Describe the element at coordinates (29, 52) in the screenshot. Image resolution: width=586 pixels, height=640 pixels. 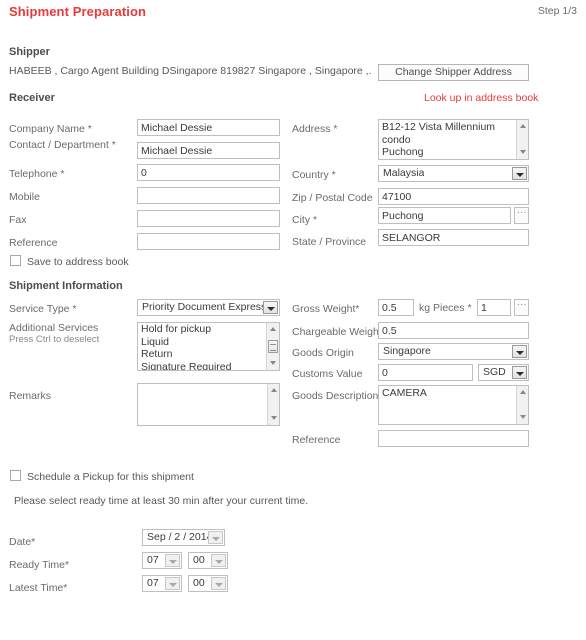
I see `shipper-section-heading: Shipper` at that location.